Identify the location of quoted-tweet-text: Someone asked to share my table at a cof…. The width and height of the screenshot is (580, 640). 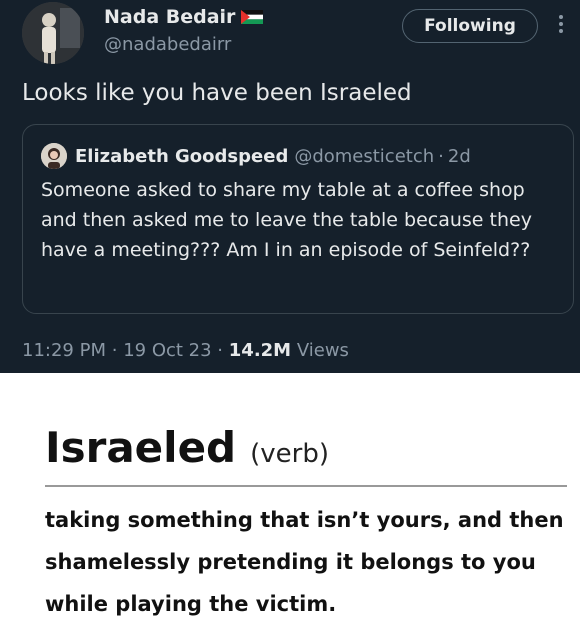
(286, 220).